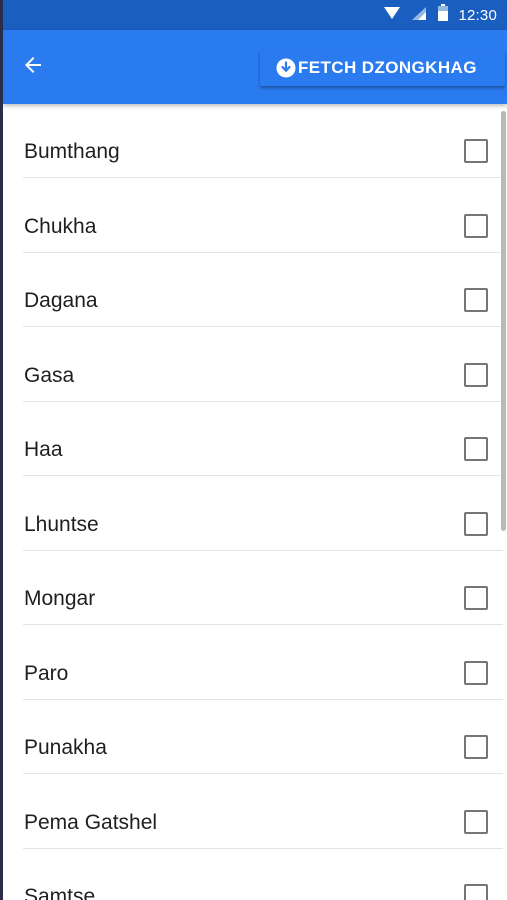 The height and width of the screenshot is (900, 507). I want to click on dzongkhag-name: Mongar, so click(60, 598).